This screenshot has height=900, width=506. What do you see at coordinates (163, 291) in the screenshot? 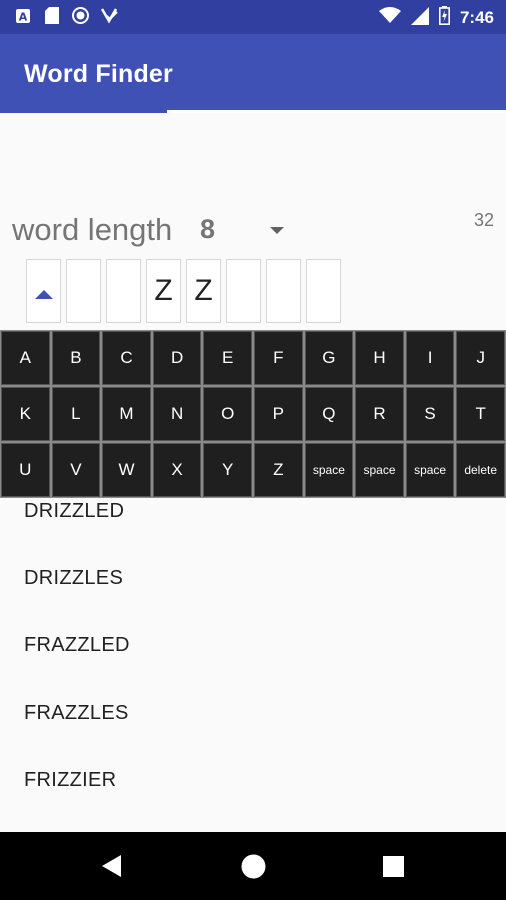
I see `letter-slot-4: Z` at bounding box center [163, 291].